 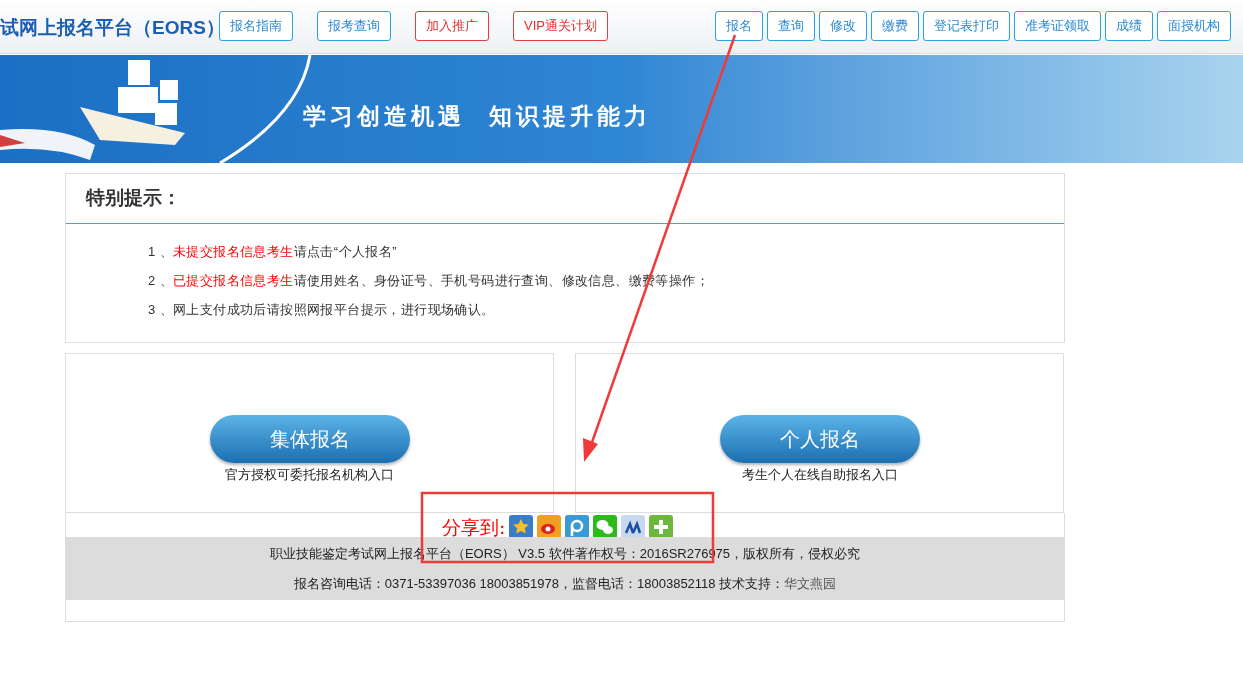 What do you see at coordinates (810, 583) in the screenshot?
I see `support-link: 华文燕园` at bounding box center [810, 583].